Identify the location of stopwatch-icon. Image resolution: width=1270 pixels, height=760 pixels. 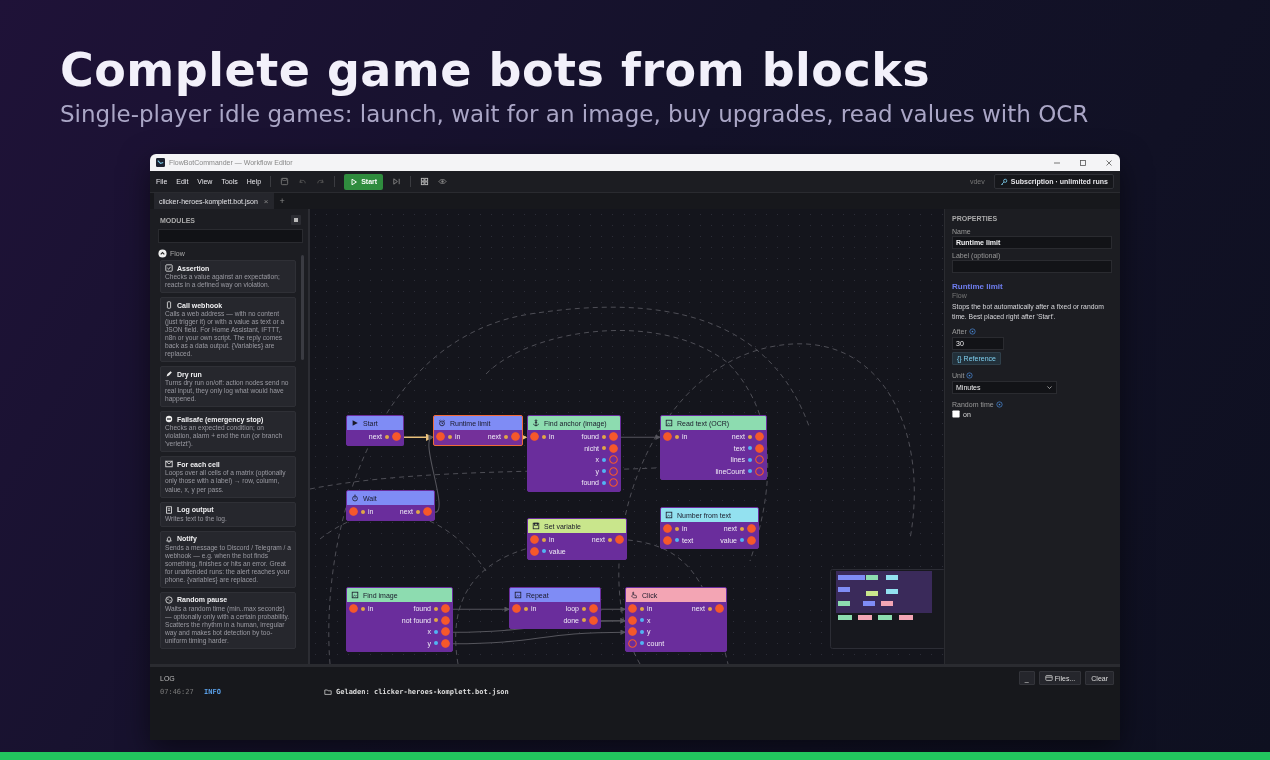
(355, 498).